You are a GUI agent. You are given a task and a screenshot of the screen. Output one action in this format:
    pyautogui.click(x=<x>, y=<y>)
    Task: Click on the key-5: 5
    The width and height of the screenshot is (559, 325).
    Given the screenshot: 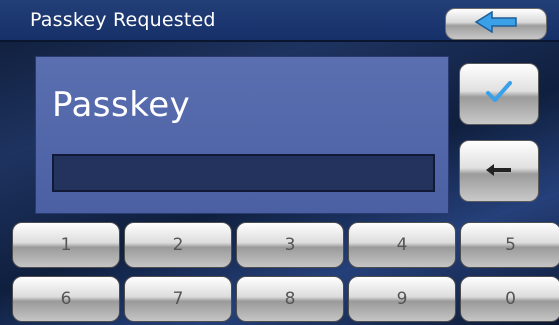 What is the action you would take?
    pyautogui.click(x=509, y=245)
    